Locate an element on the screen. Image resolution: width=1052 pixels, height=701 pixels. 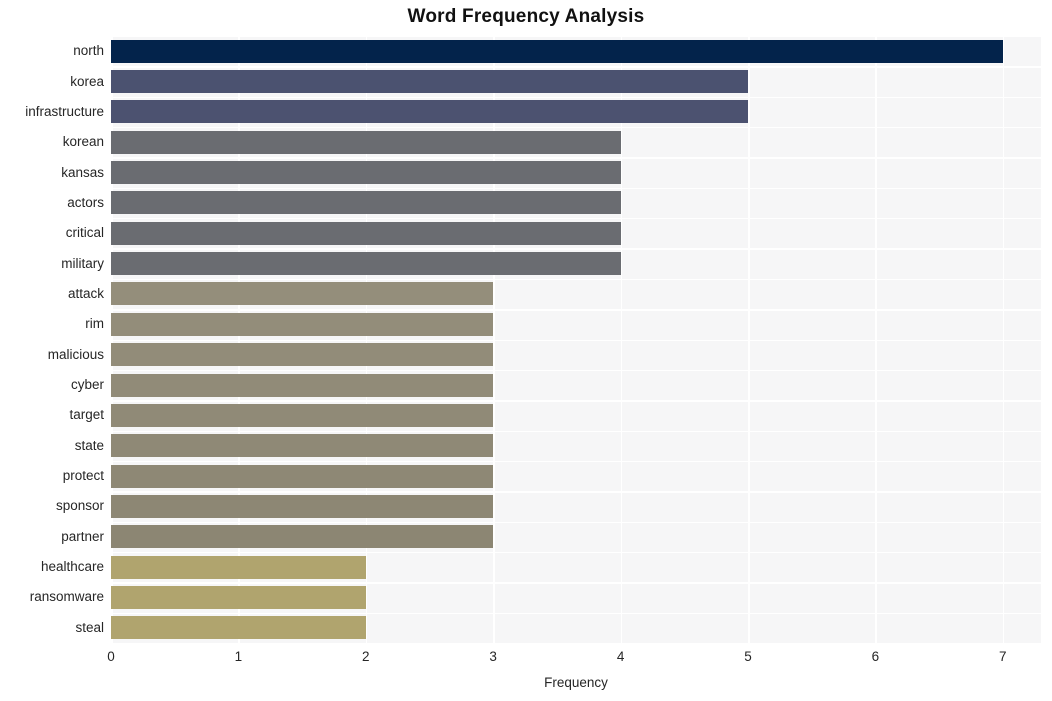
y-tick-label: north is located at coordinates (88, 51).